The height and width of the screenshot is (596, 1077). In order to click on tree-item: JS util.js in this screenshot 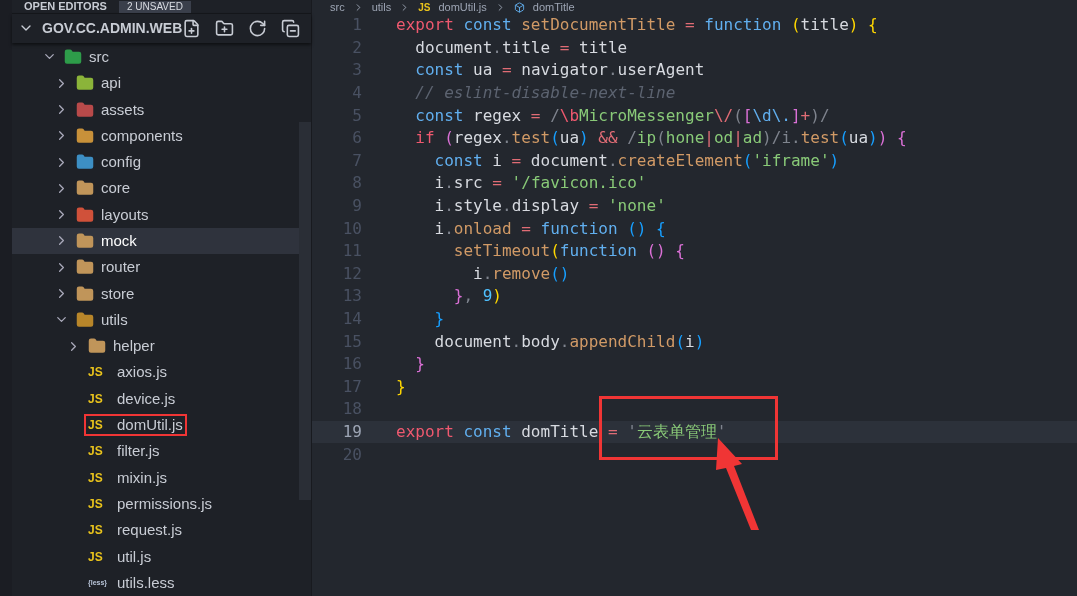, I will do `click(155, 556)`.